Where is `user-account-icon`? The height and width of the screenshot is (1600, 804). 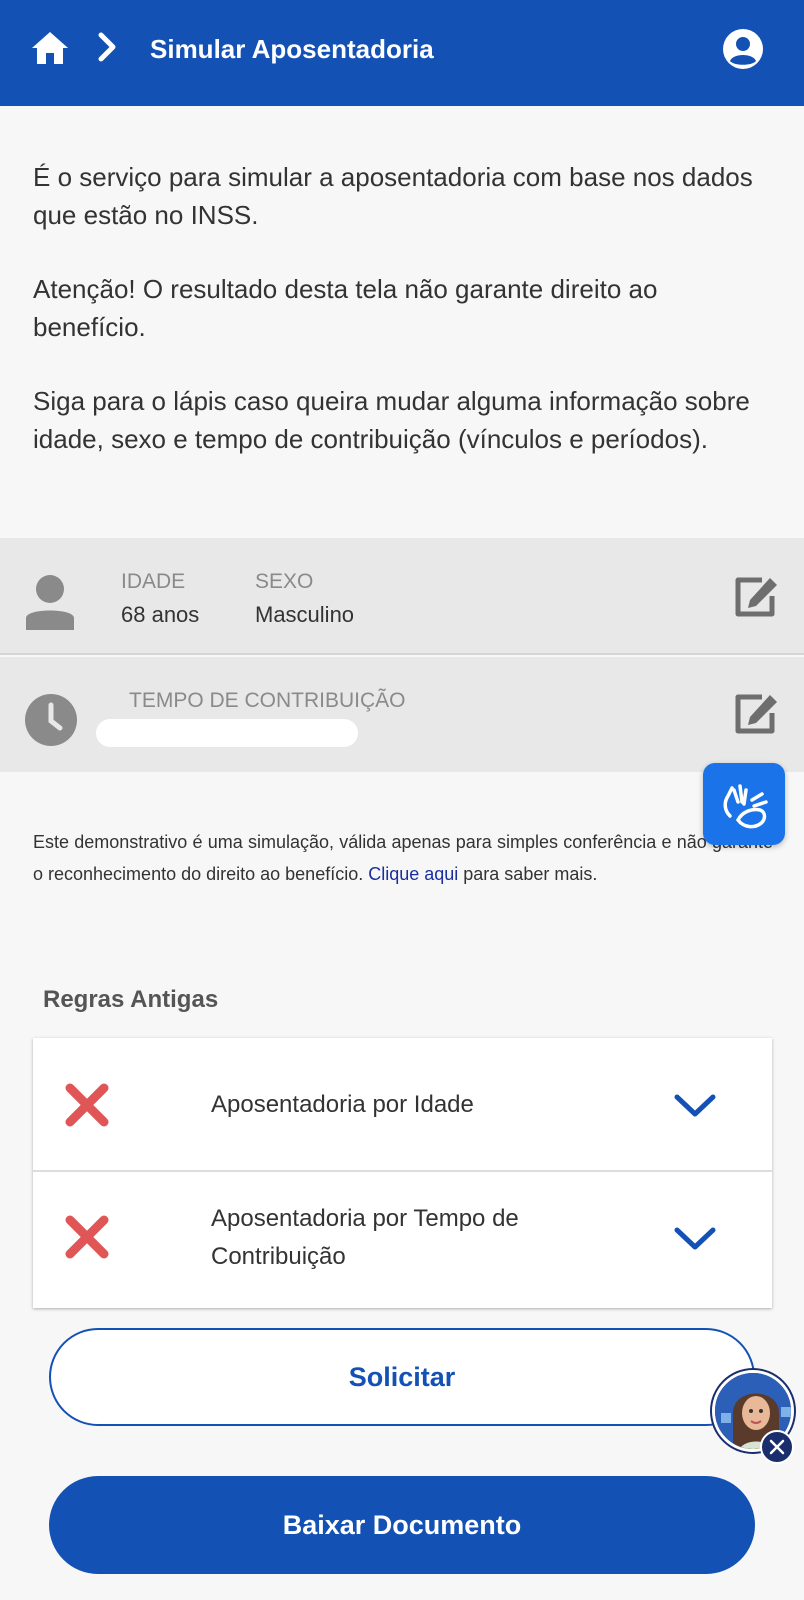
user-account-icon is located at coordinates (743, 49).